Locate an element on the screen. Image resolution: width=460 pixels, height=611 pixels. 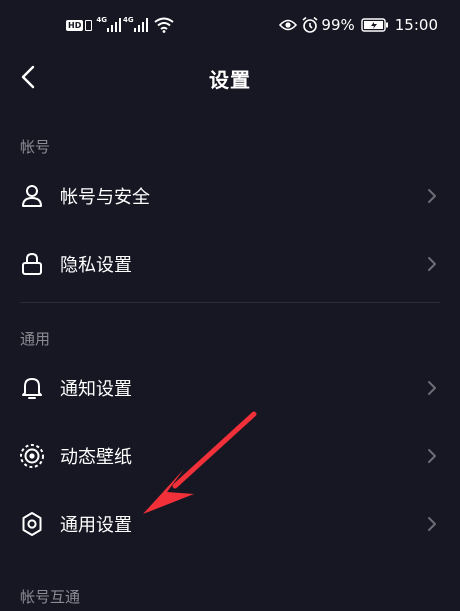
row-live-wallpaper: 动态壁纸 is located at coordinates (230, 456).